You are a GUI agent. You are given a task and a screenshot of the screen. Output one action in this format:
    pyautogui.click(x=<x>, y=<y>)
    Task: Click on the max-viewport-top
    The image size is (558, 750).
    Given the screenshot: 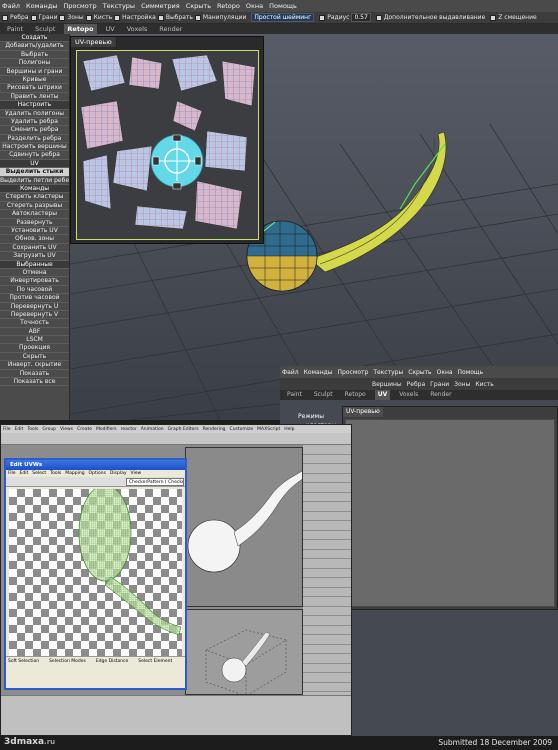 What is the action you would take?
    pyautogui.click(x=244, y=527)
    